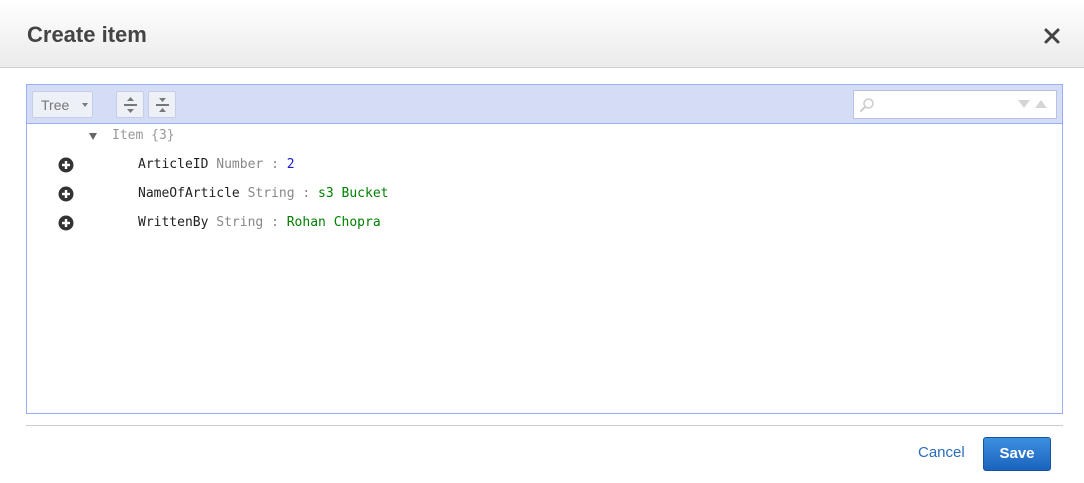  What do you see at coordinates (544, 425) in the screenshot?
I see `footer-divider` at bounding box center [544, 425].